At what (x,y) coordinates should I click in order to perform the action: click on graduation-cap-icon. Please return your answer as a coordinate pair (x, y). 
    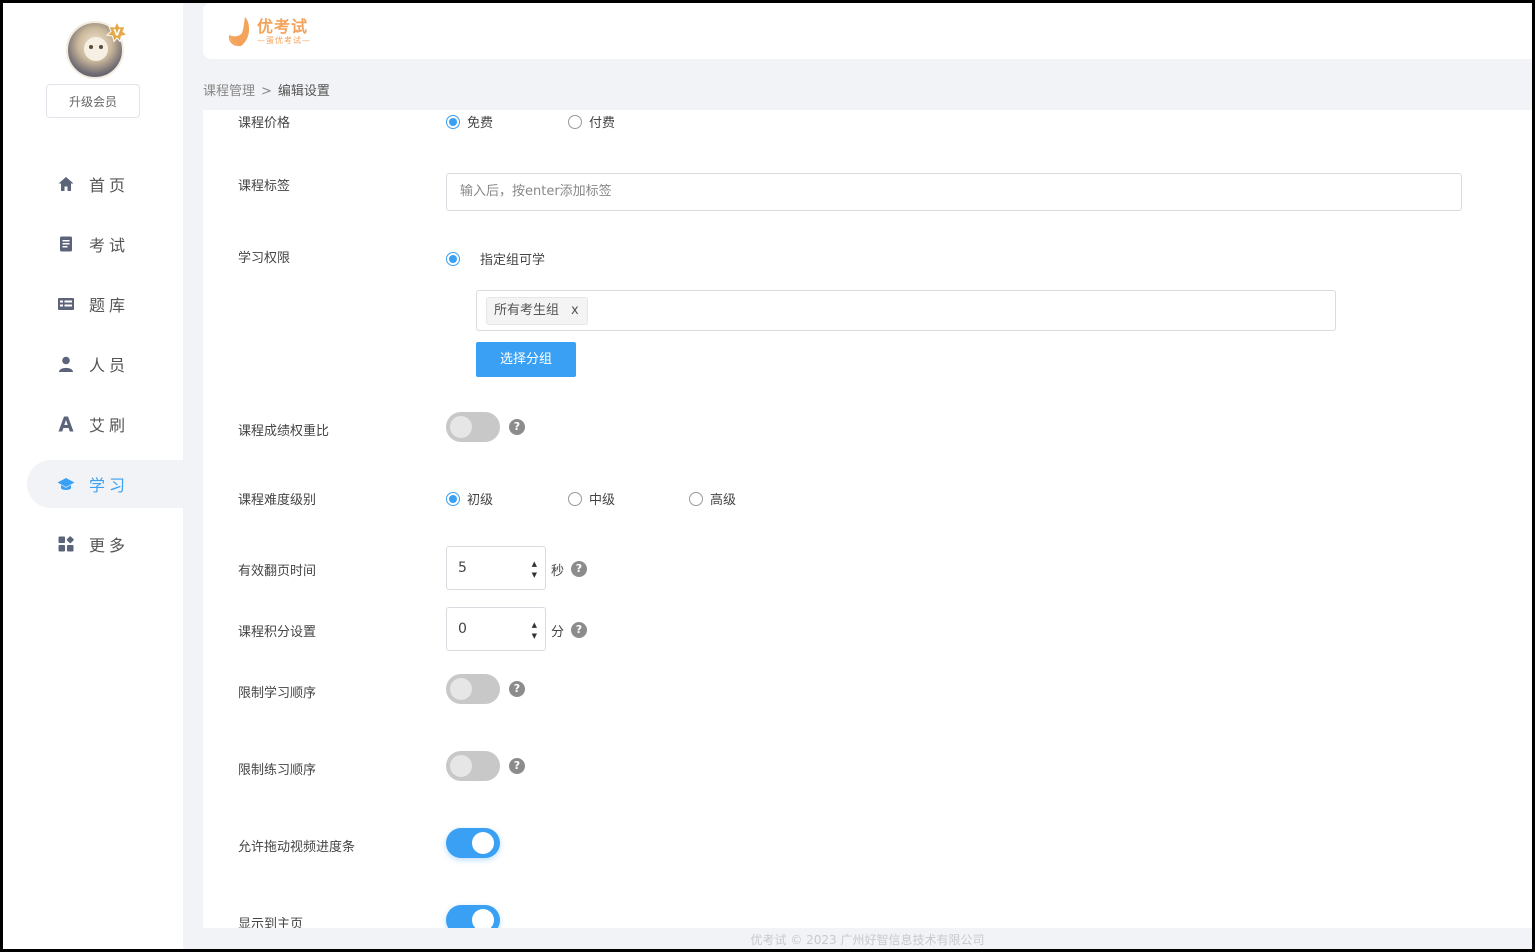
    Looking at the image, I should click on (66, 484).